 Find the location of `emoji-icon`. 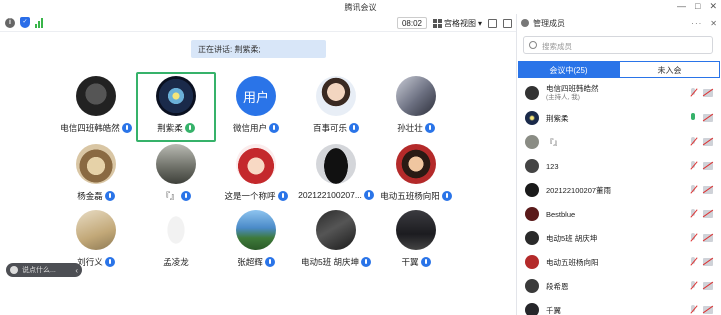

emoji-icon is located at coordinates (14, 270).